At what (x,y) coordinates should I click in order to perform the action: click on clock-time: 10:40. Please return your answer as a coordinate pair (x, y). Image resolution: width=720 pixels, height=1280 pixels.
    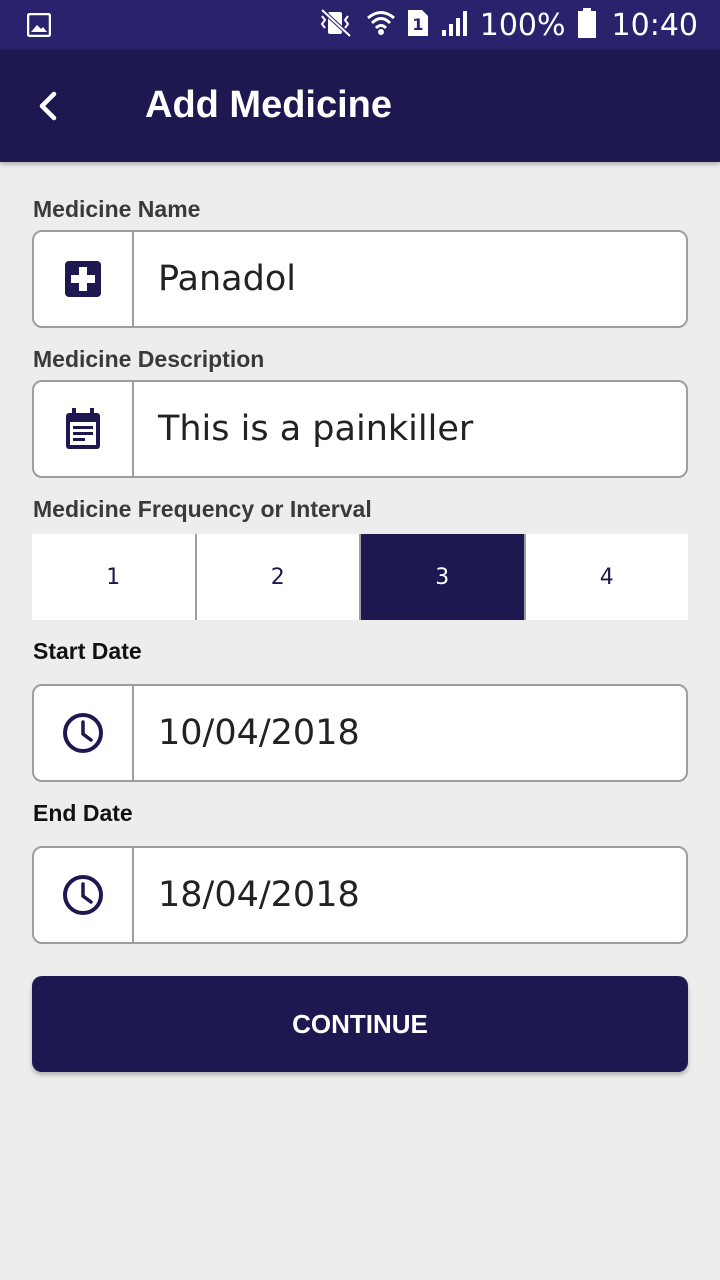
    Looking at the image, I should click on (654, 25).